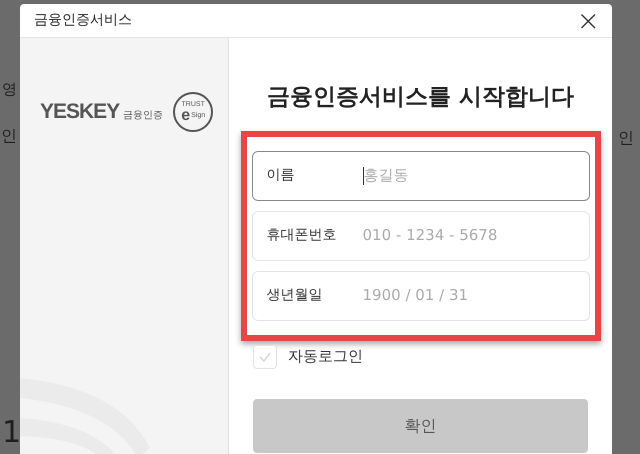 The width and height of the screenshot is (640, 454). I want to click on checkbox, so click(265, 356).